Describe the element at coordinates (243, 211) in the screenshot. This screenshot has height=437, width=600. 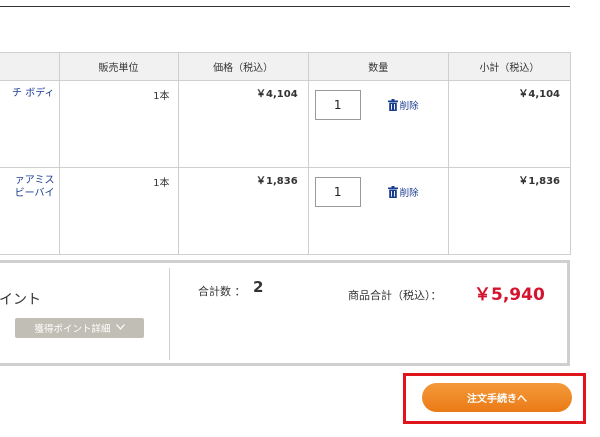
I see `price-cell: ￥1,836` at that location.